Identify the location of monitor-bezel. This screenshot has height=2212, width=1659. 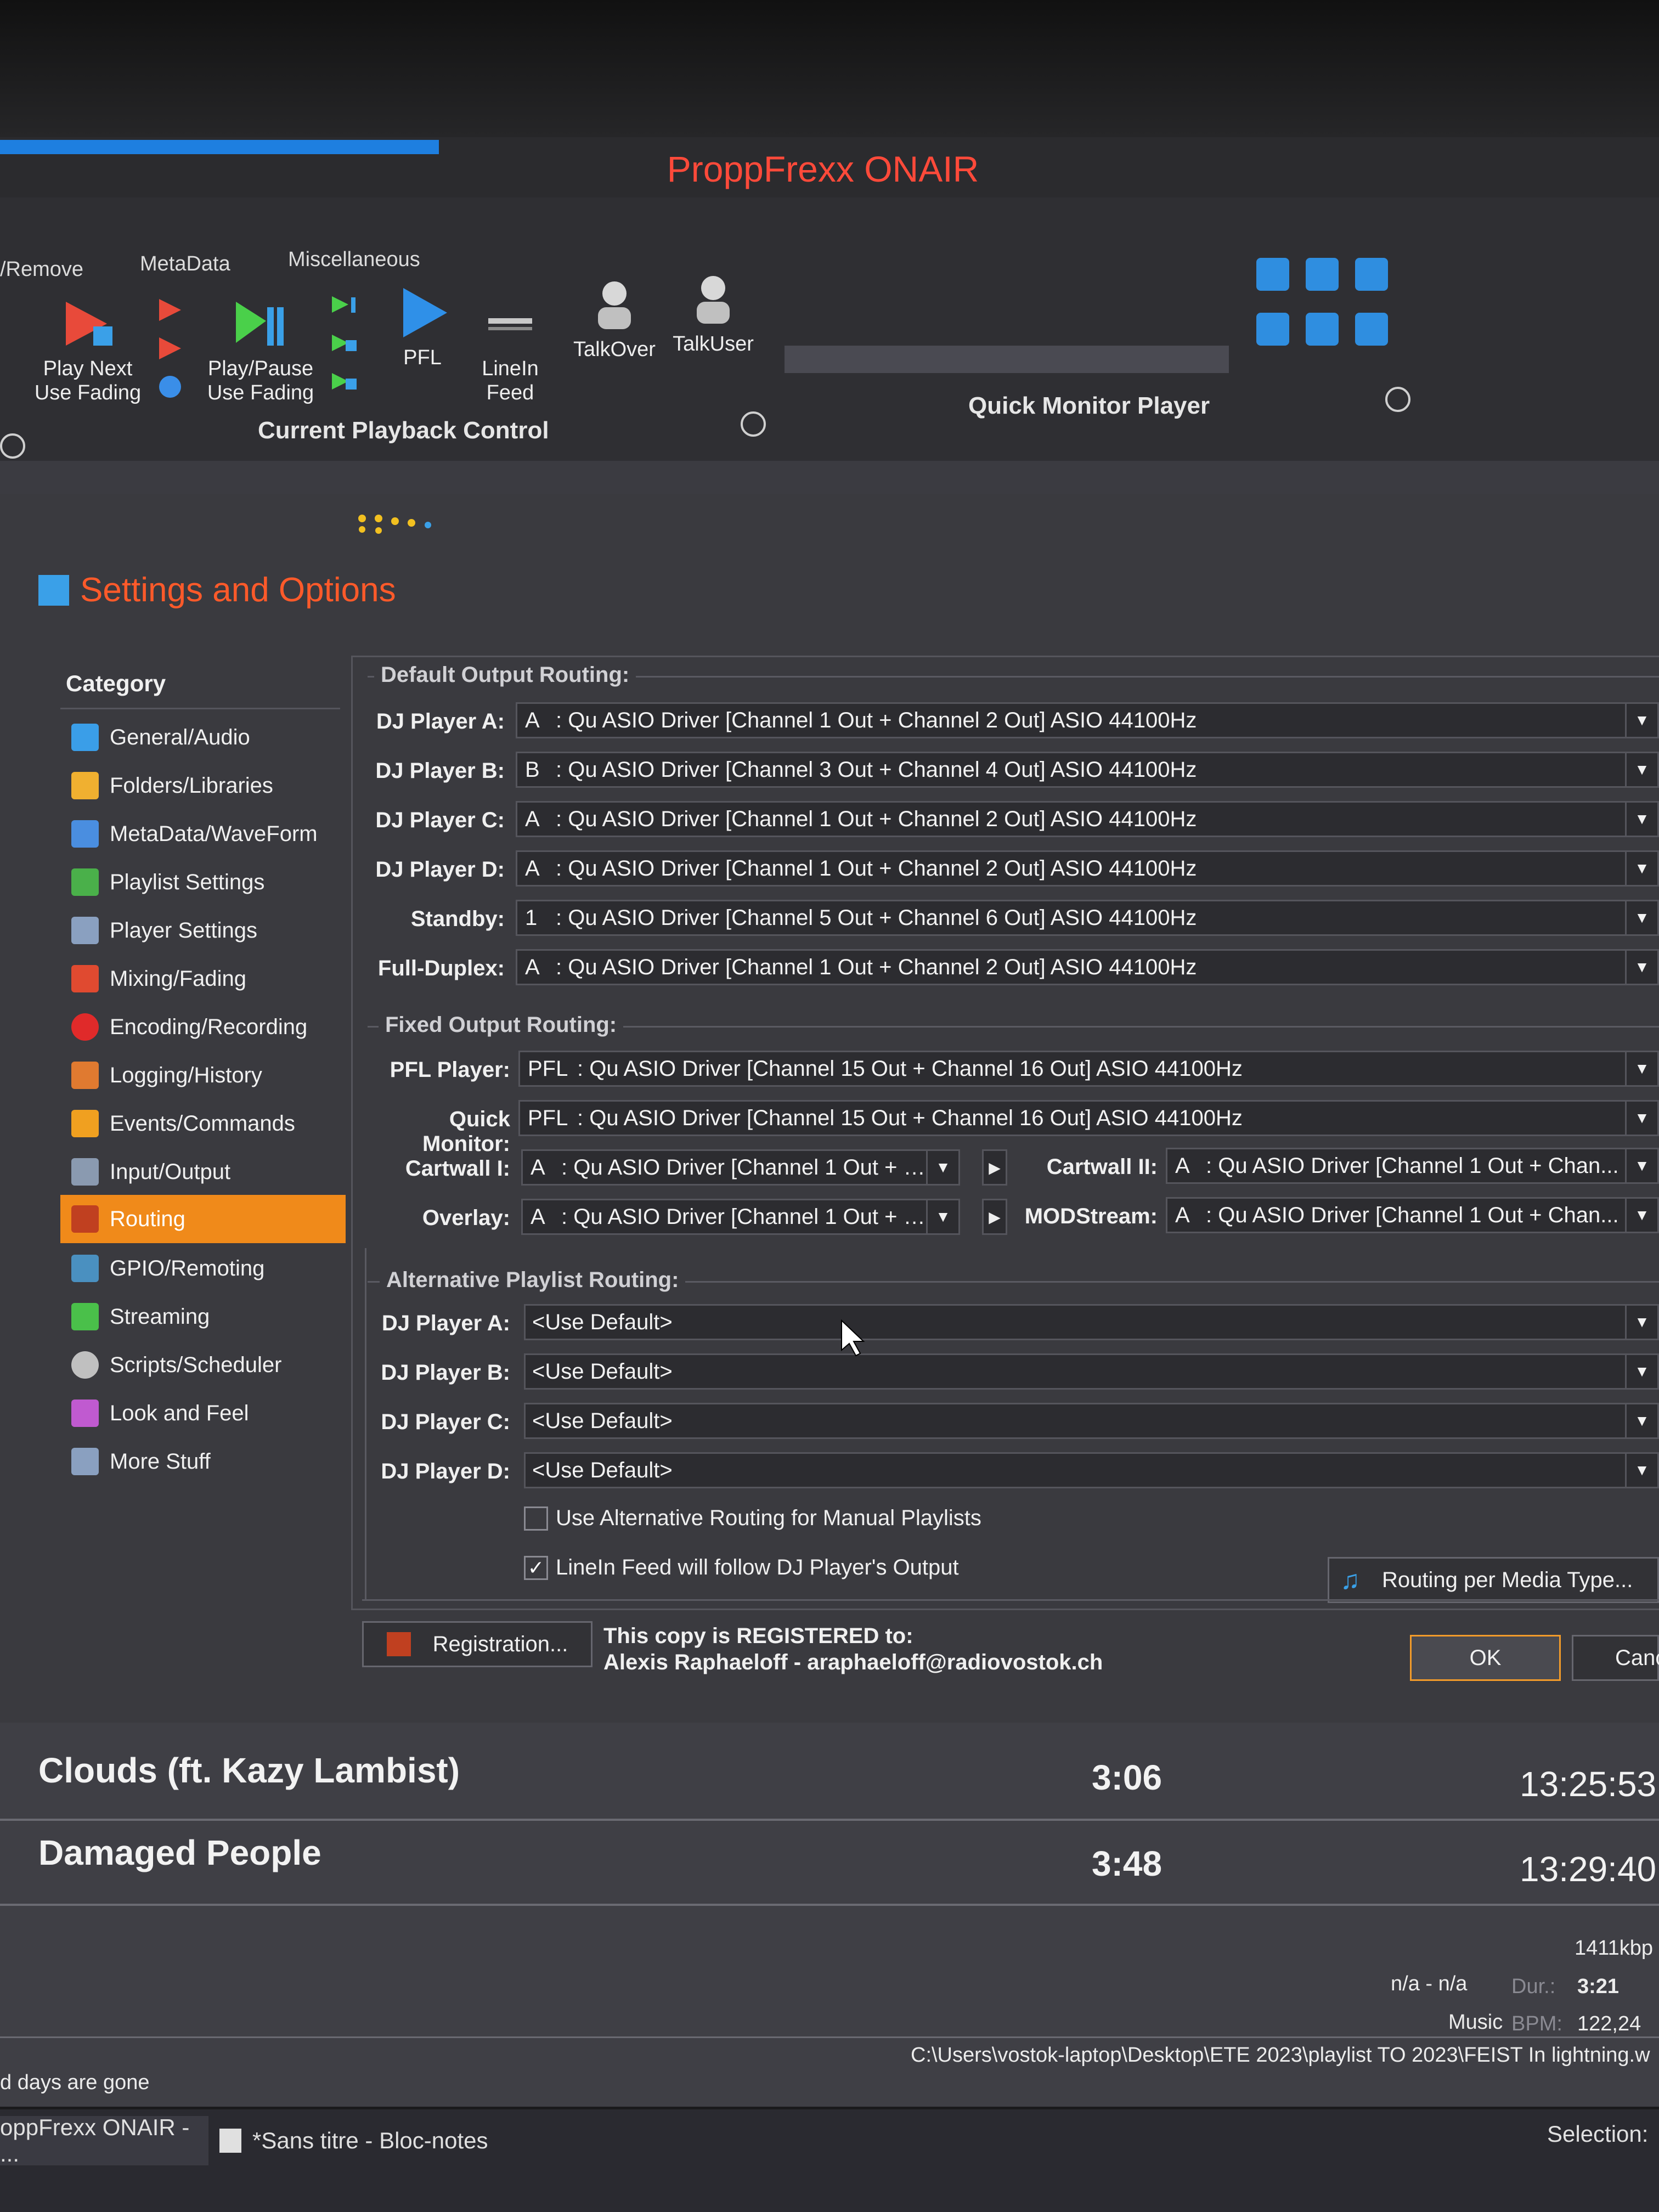
(830, 68).